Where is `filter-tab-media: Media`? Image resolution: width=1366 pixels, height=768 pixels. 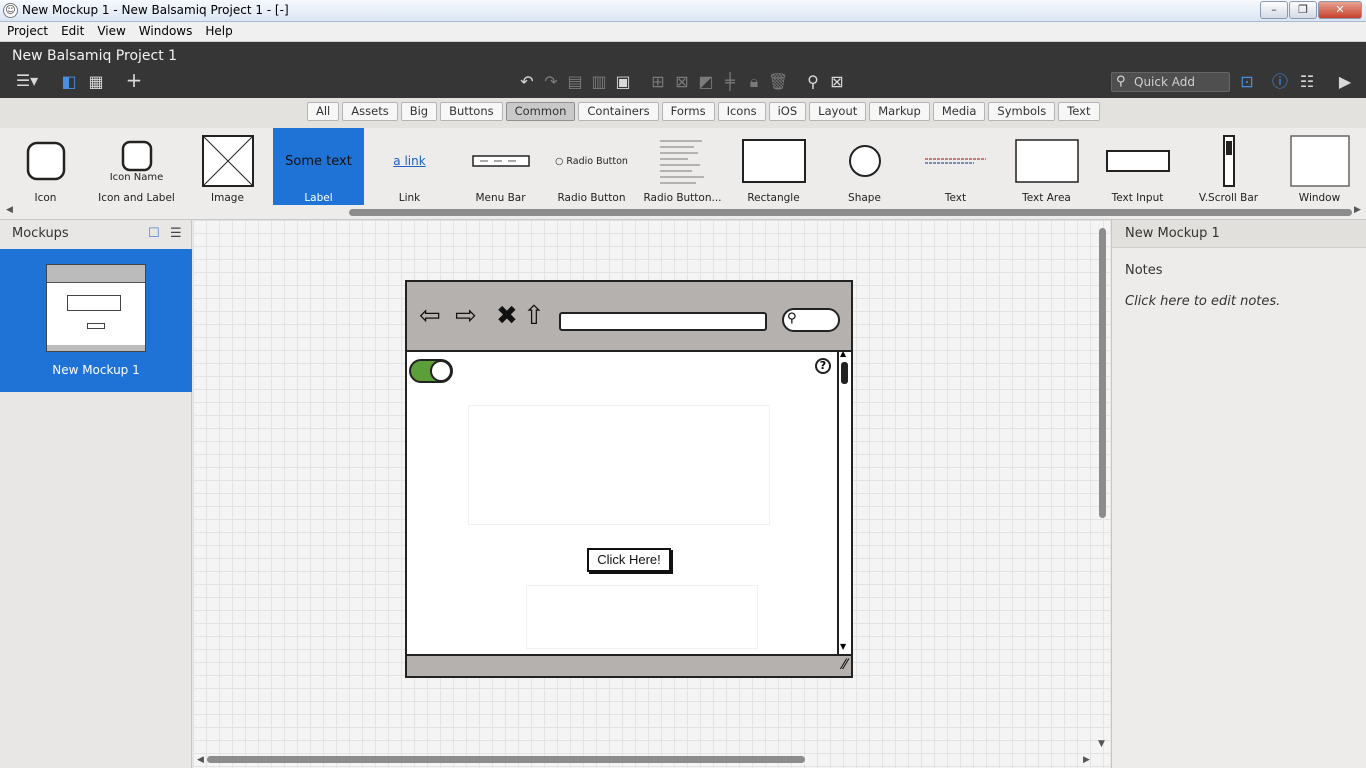 filter-tab-media: Media is located at coordinates (959, 111).